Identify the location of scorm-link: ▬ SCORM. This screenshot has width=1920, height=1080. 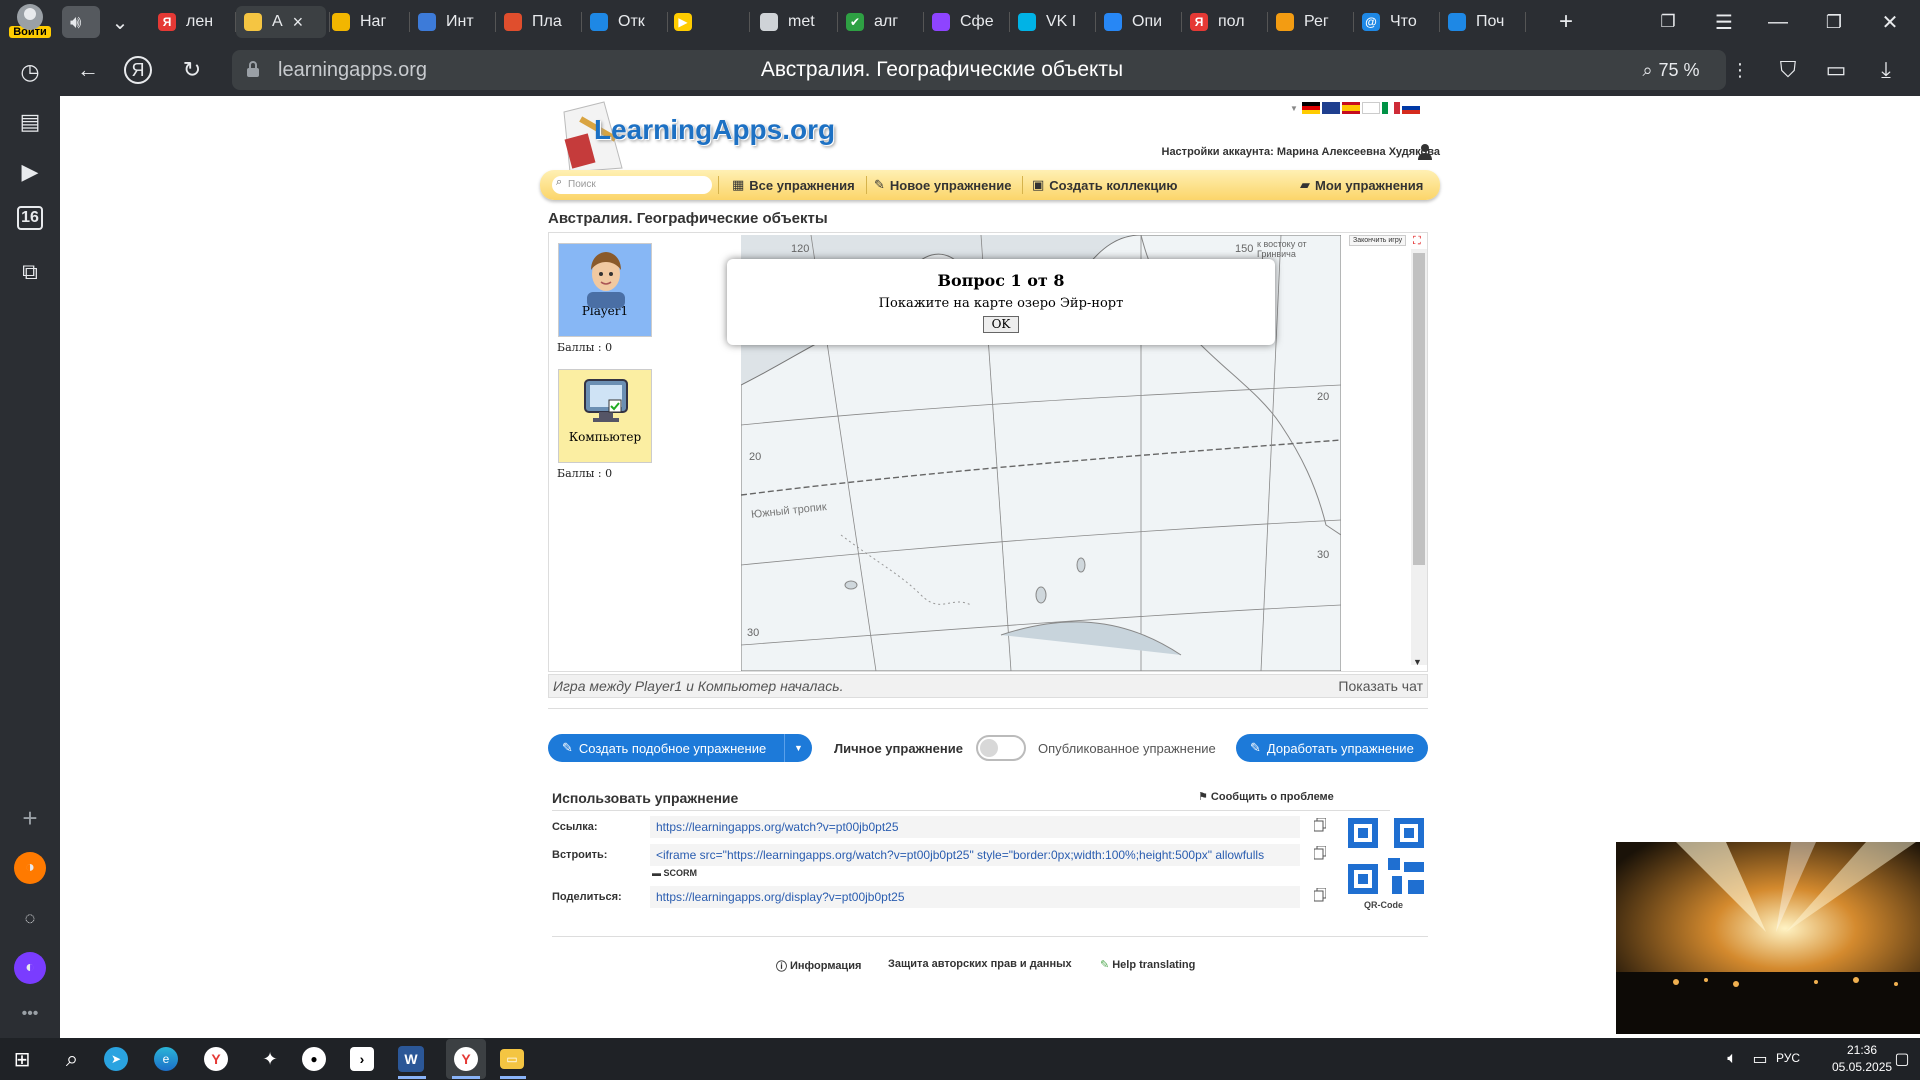
(674, 873).